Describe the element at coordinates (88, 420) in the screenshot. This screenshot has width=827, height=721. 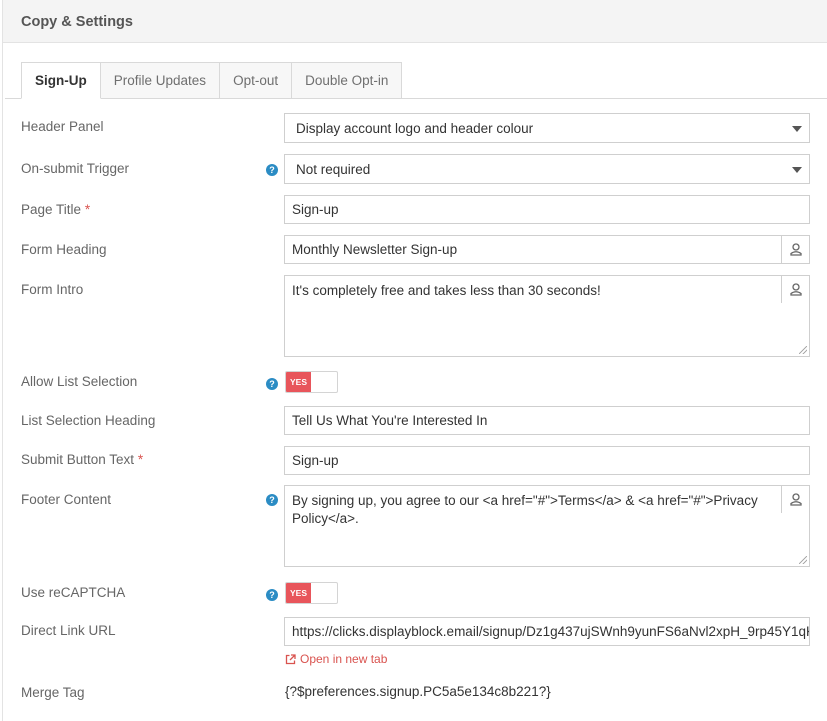
I see `list-selection-heading-label: List Selection Heading` at that location.